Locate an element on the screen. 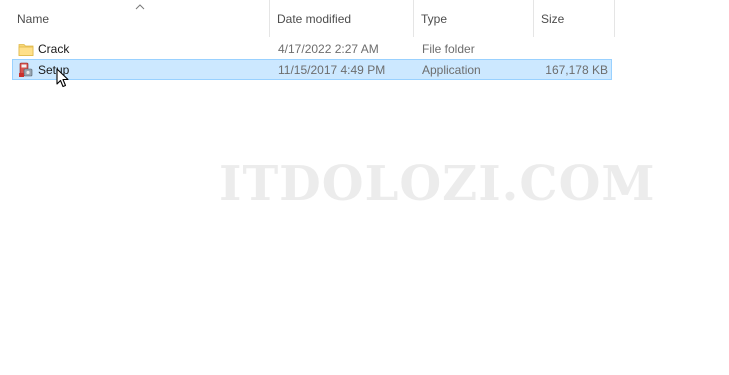 Image resolution: width=729 pixels, height=375 pixels. column-header-size: Size is located at coordinates (574, 18).